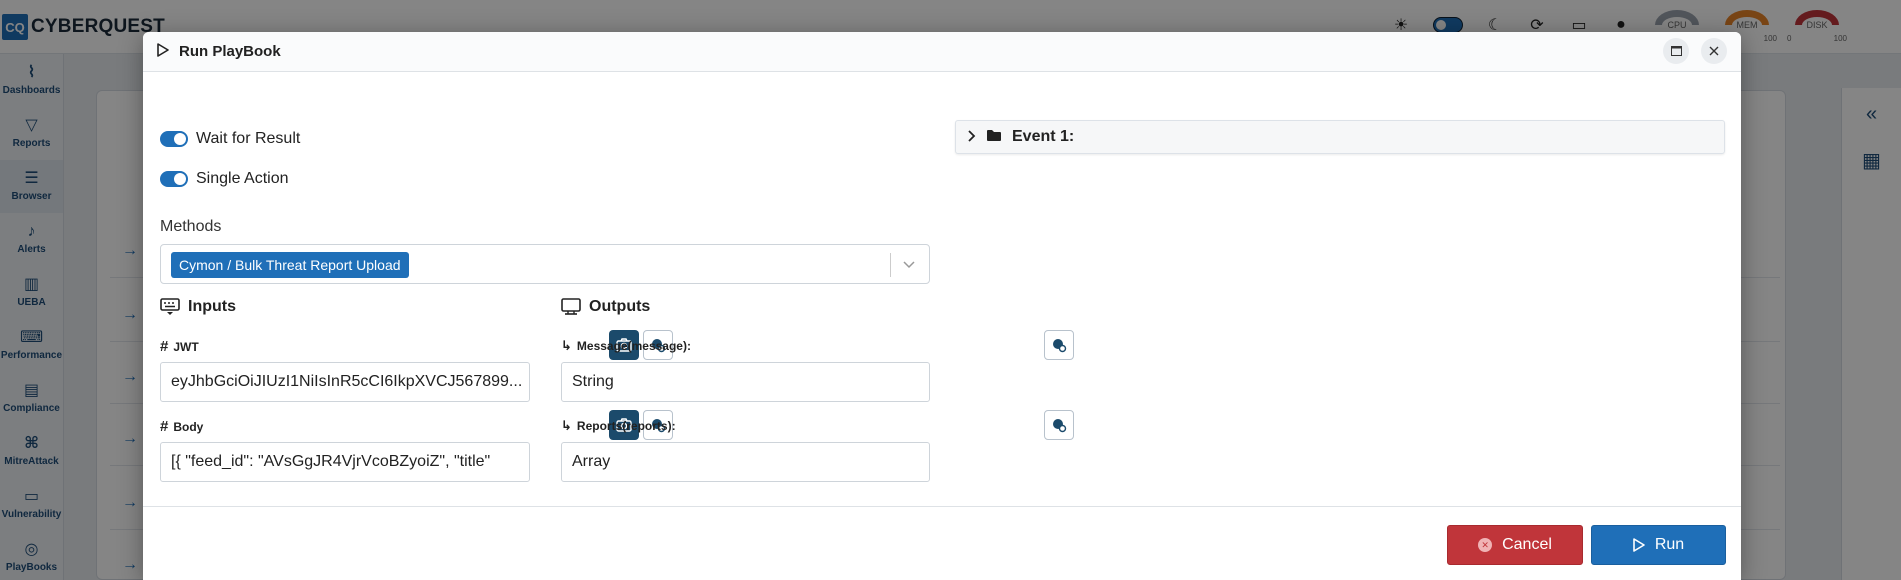  What do you see at coordinates (994, 137) in the screenshot?
I see `folder-icon` at bounding box center [994, 137].